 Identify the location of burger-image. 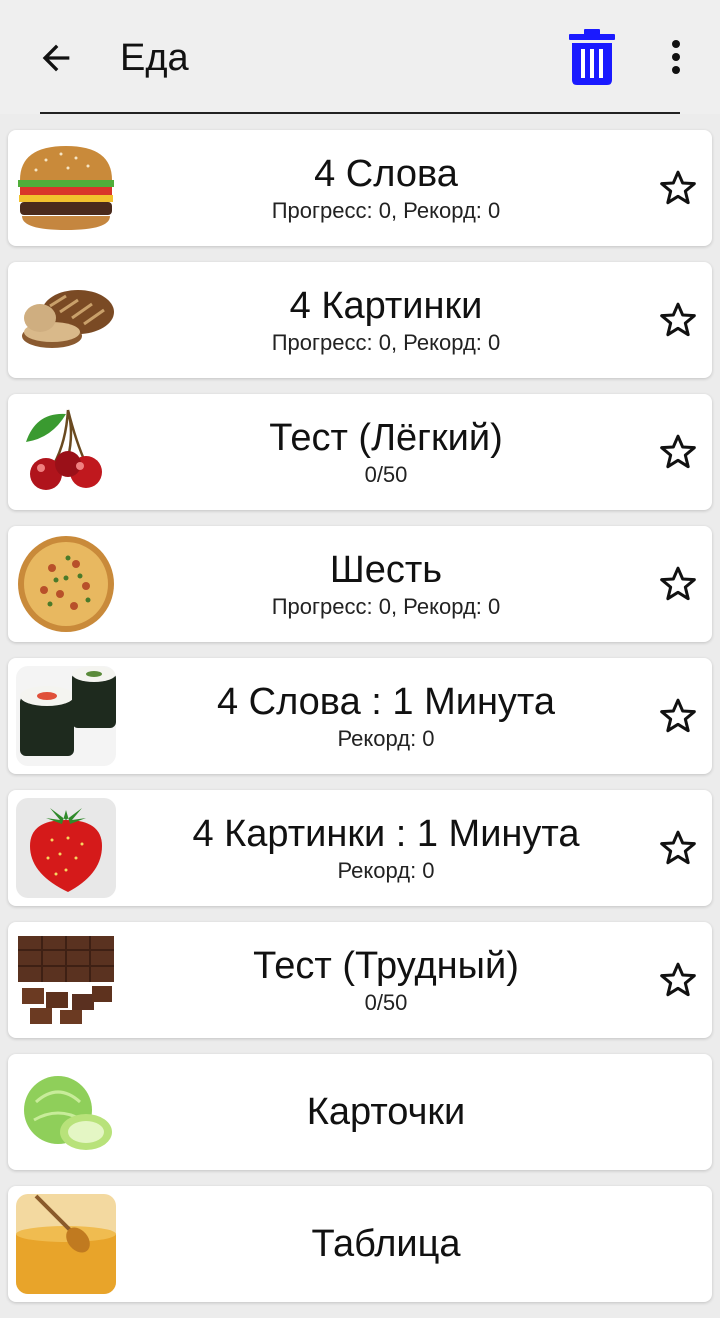
(66, 188).